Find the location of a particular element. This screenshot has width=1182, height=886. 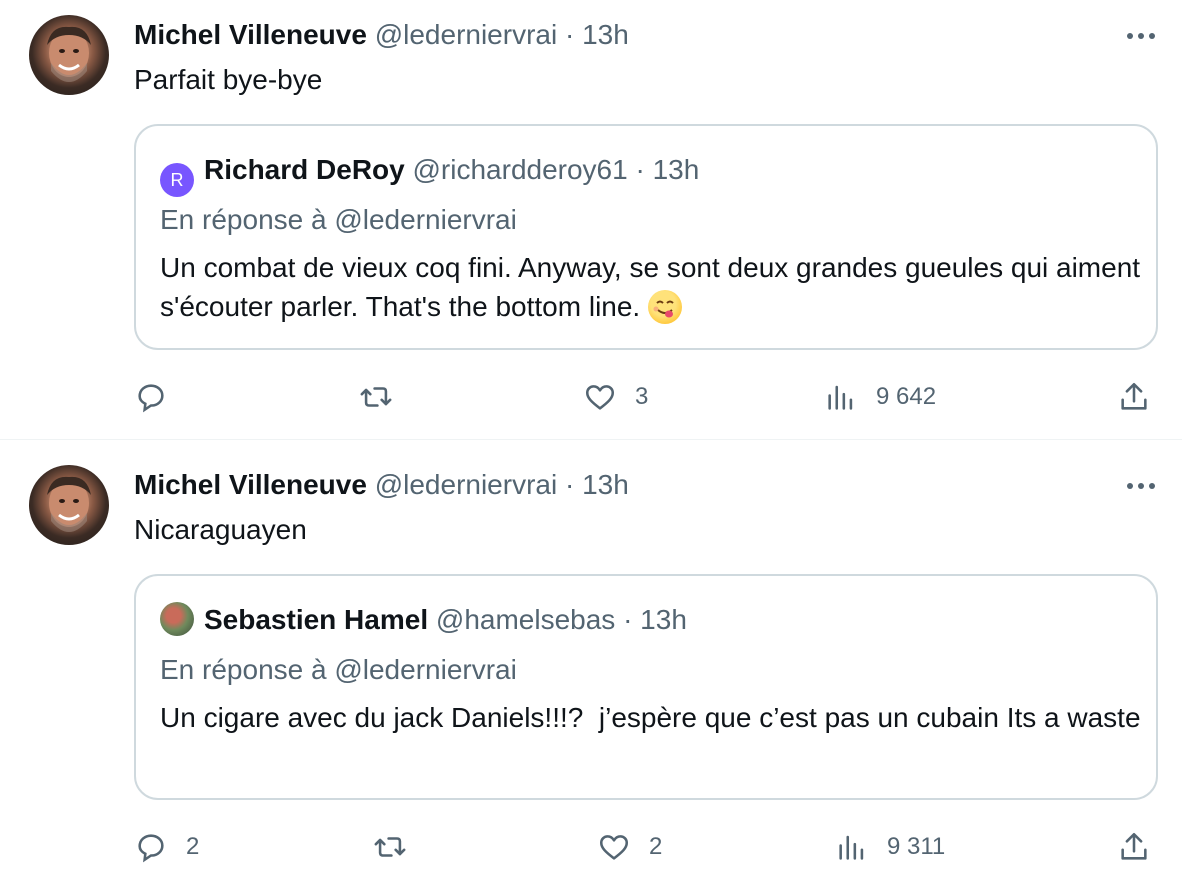

like-button: 2 is located at coordinates (629, 847).